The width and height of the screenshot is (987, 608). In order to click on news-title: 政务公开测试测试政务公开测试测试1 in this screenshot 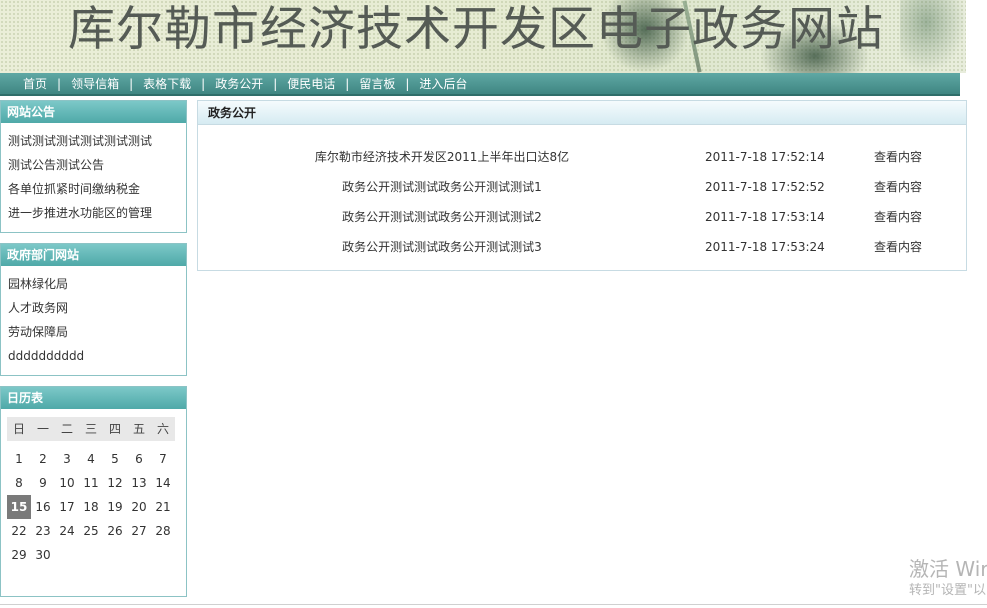, I will do `click(442, 187)`.